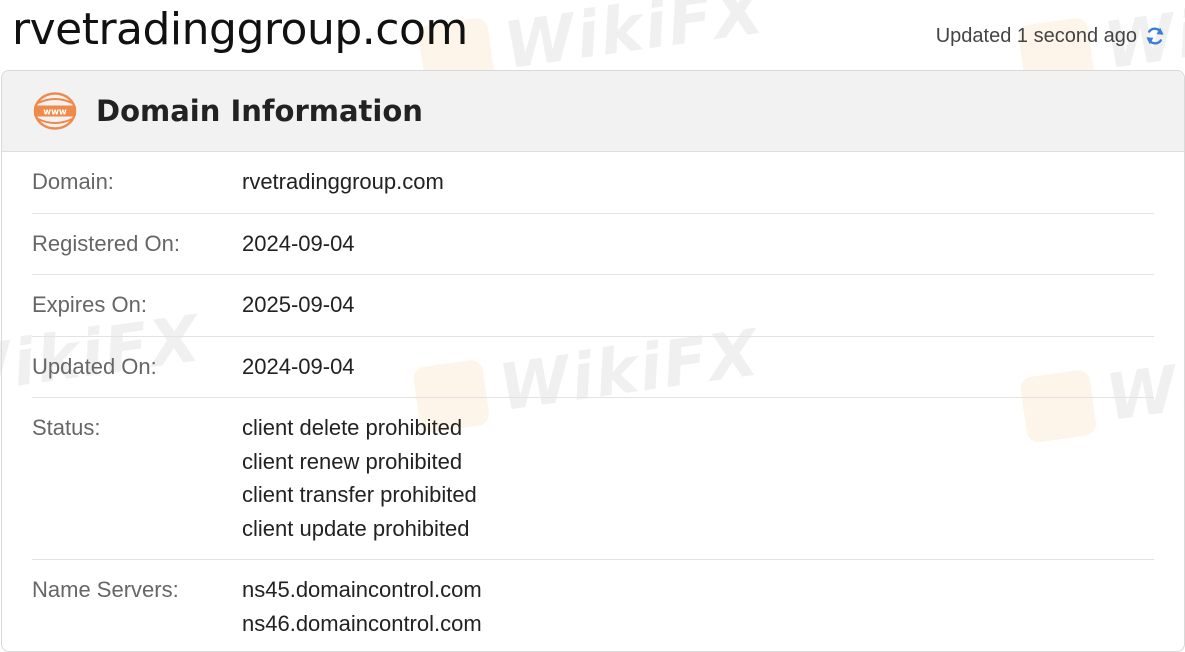 The width and height of the screenshot is (1185, 652). What do you see at coordinates (593, 306) in the screenshot?
I see `info-row: Expires On: 2025-09-04` at bounding box center [593, 306].